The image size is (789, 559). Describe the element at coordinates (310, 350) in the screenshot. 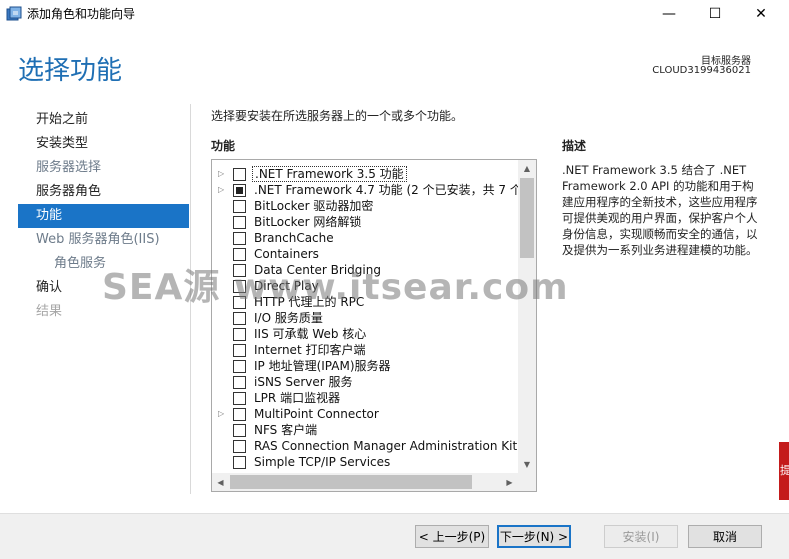

I see `feature-label: Internet 打印客户端` at that location.